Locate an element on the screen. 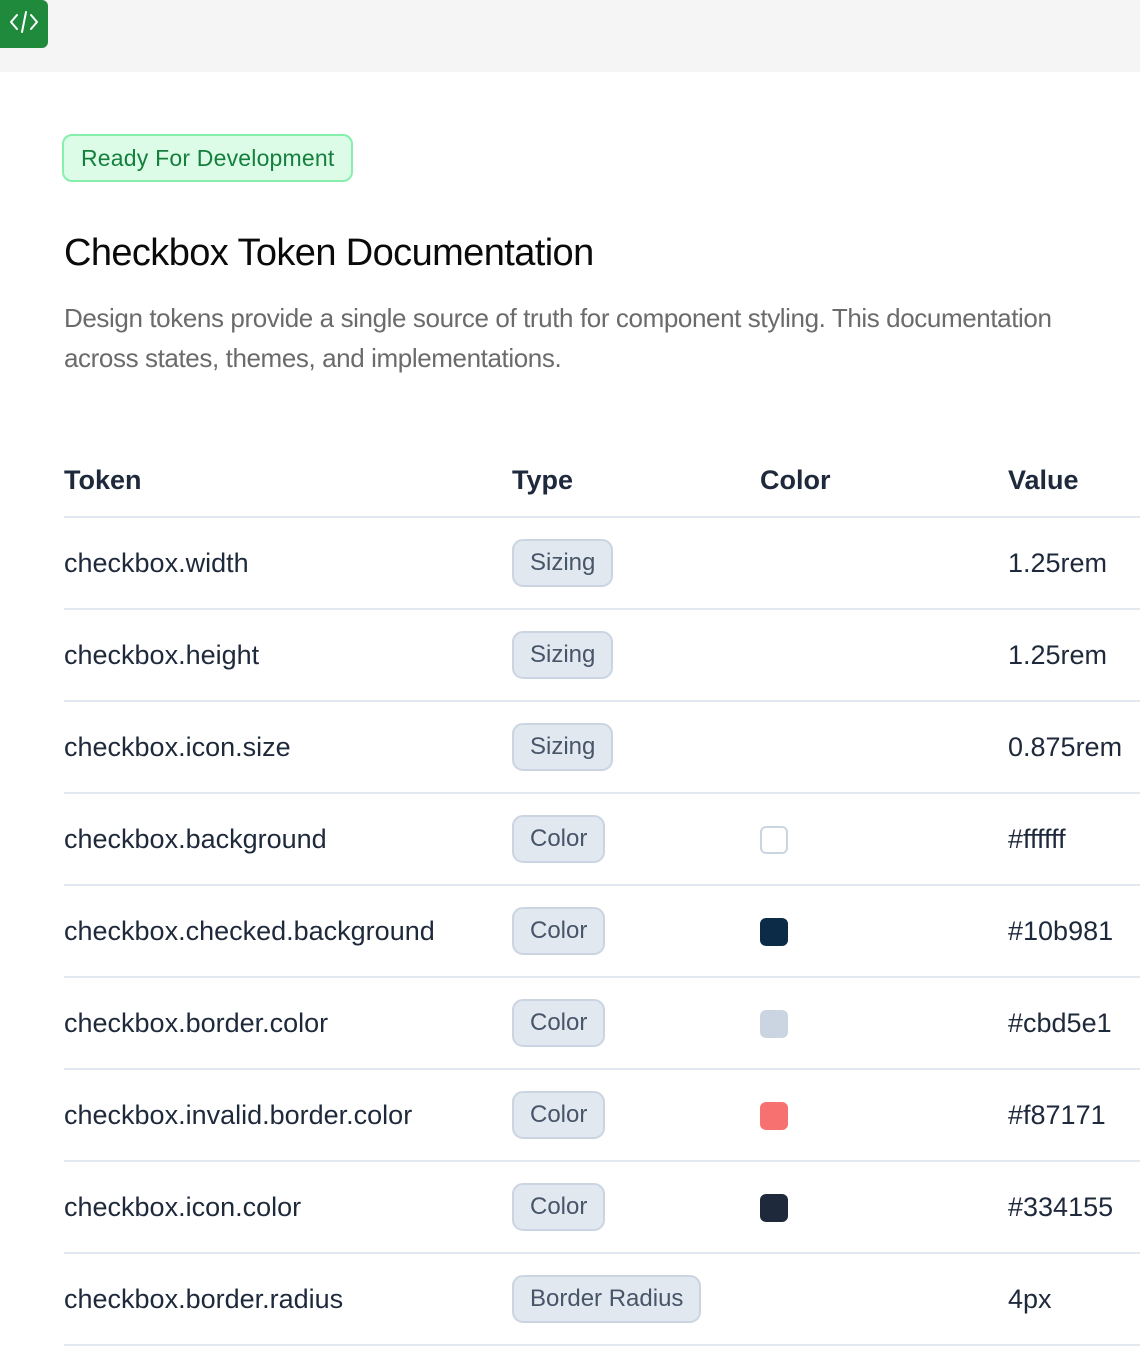  table-row: checkbox.icon.color Color #334155 is located at coordinates (602, 1207).